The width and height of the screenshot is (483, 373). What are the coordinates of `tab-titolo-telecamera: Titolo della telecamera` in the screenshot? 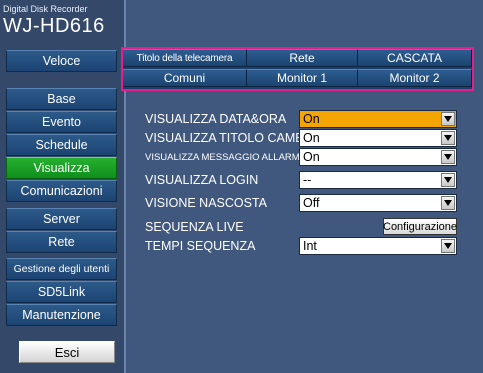 It's located at (185, 58).